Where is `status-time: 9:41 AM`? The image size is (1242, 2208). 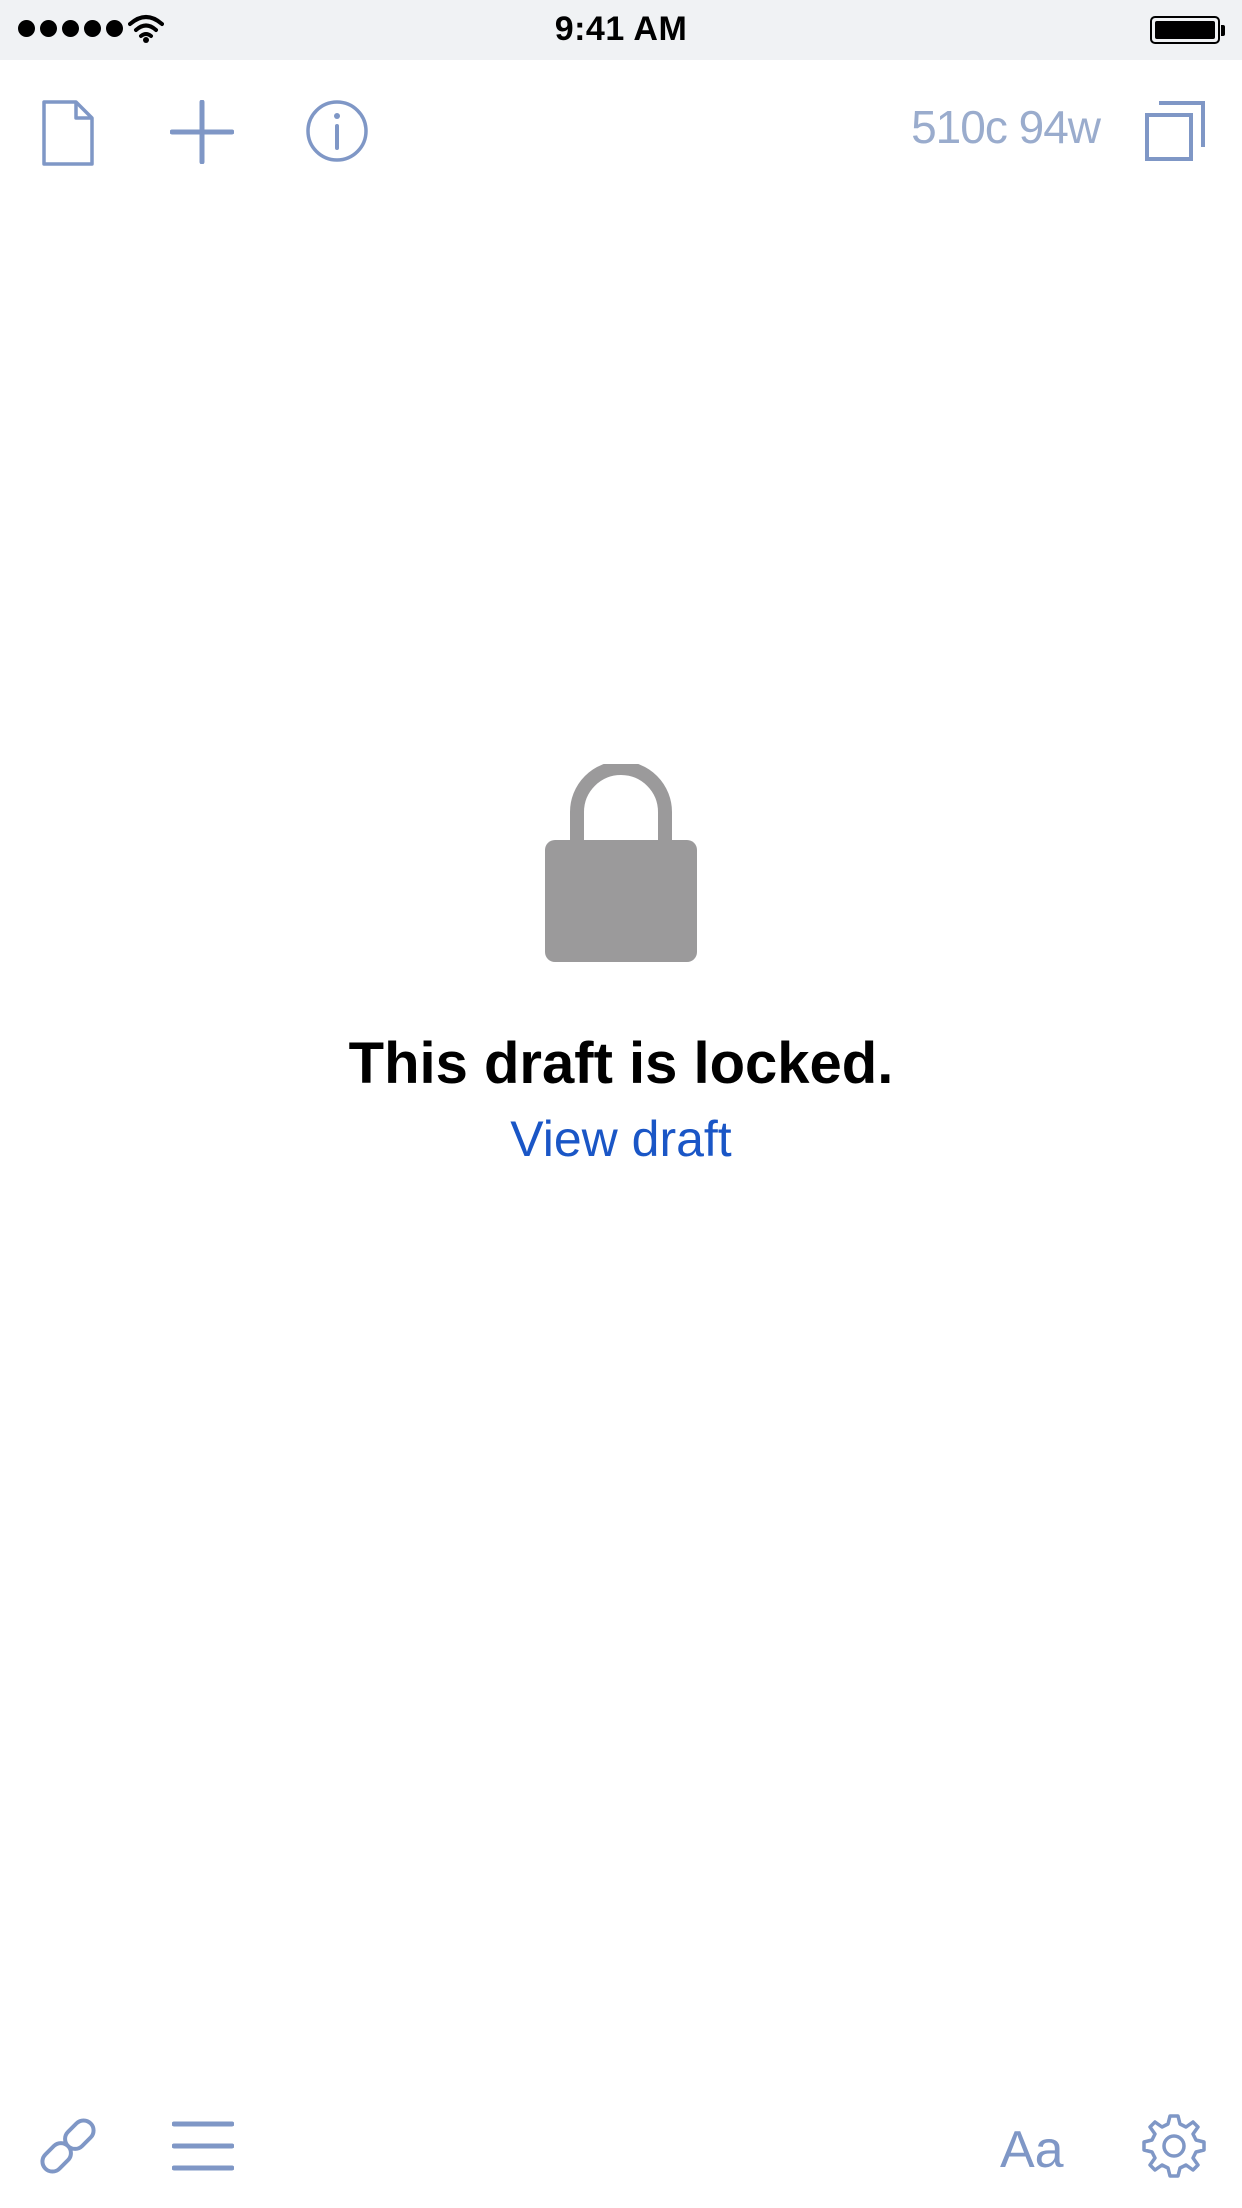
status-time: 9:41 AM is located at coordinates (621, 29).